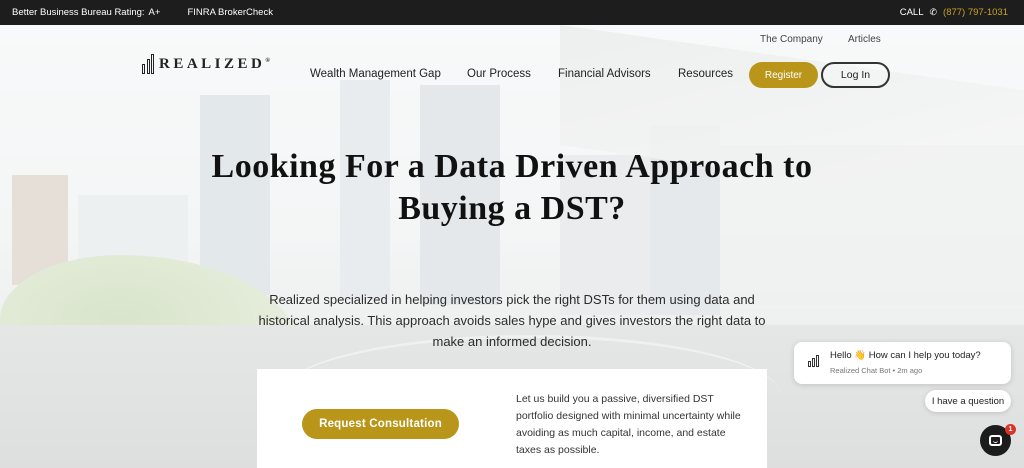 The image size is (1024, 468). Describe the element at coordinates (512, 208) in the screenshot. I see `hero-title-line-2: Buying a DST?` at that location.